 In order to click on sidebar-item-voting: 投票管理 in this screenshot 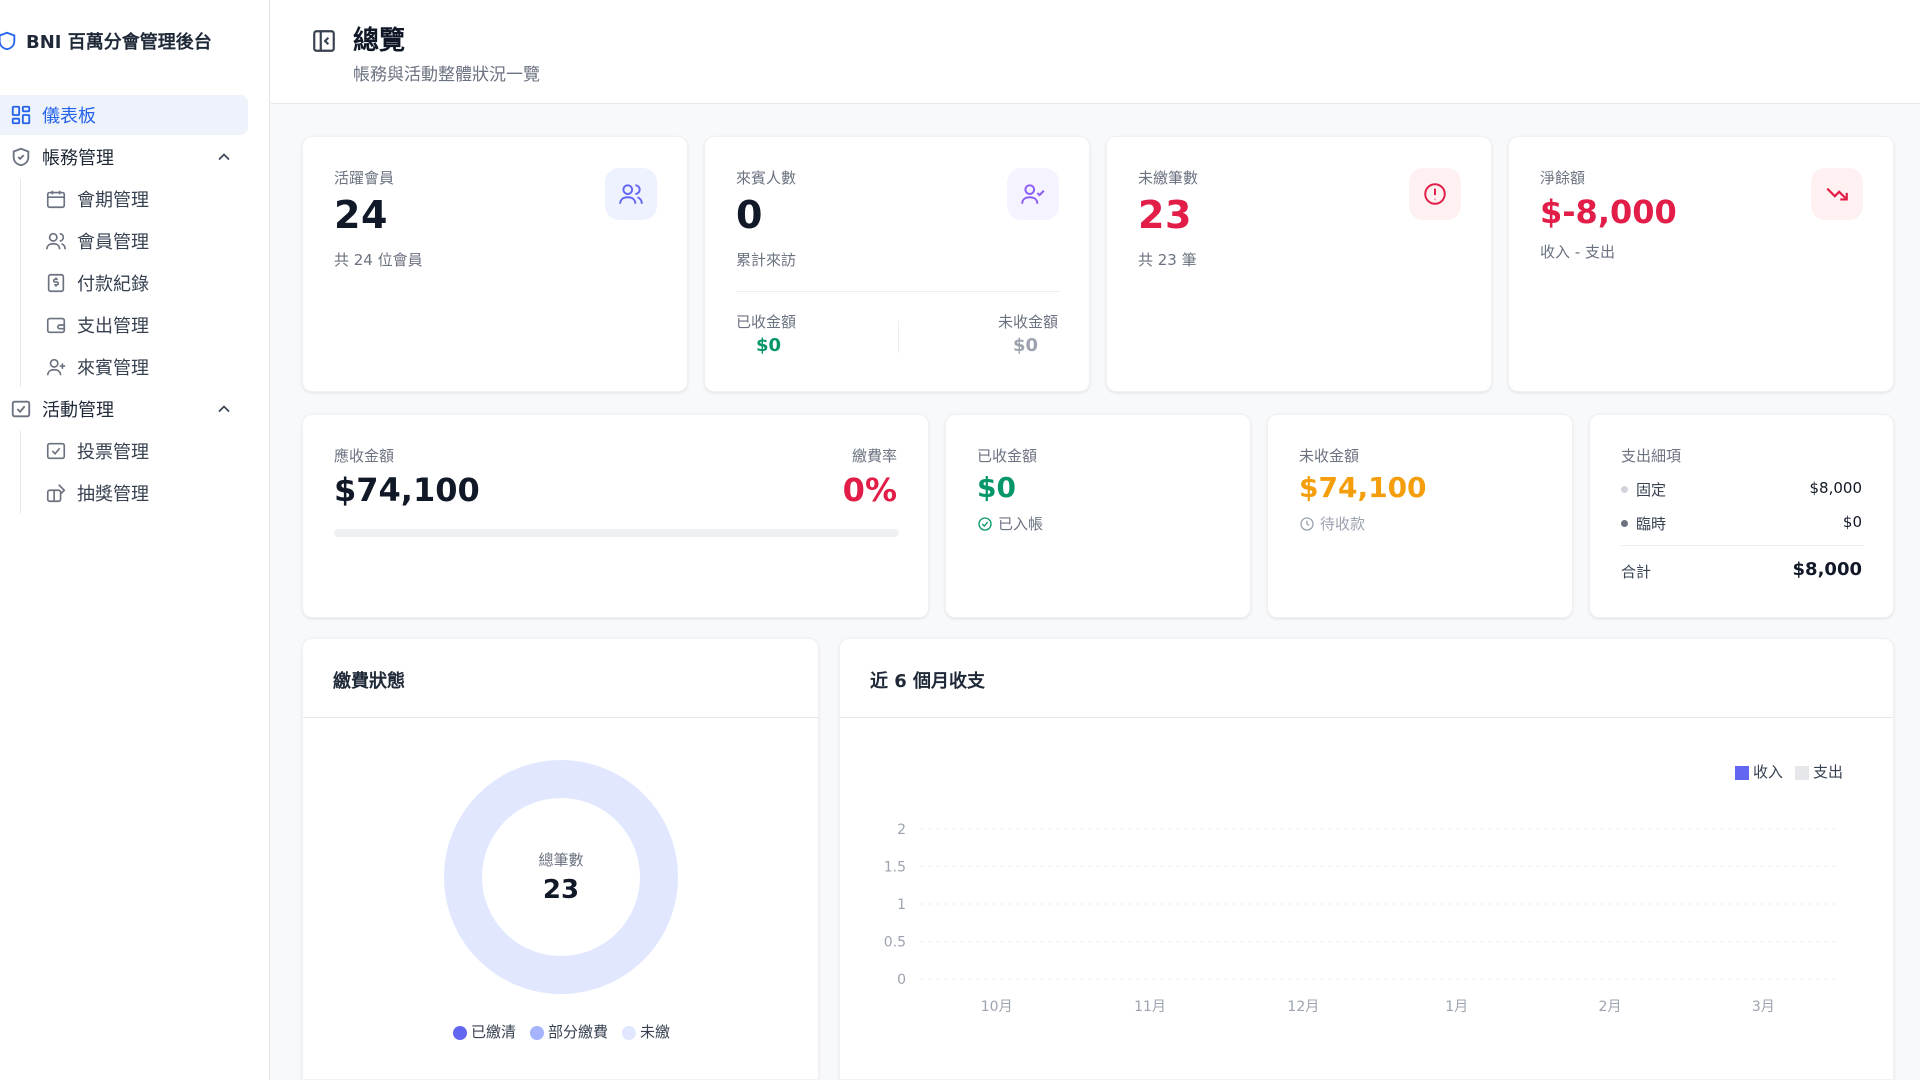, I will do `click(134, 451)`.